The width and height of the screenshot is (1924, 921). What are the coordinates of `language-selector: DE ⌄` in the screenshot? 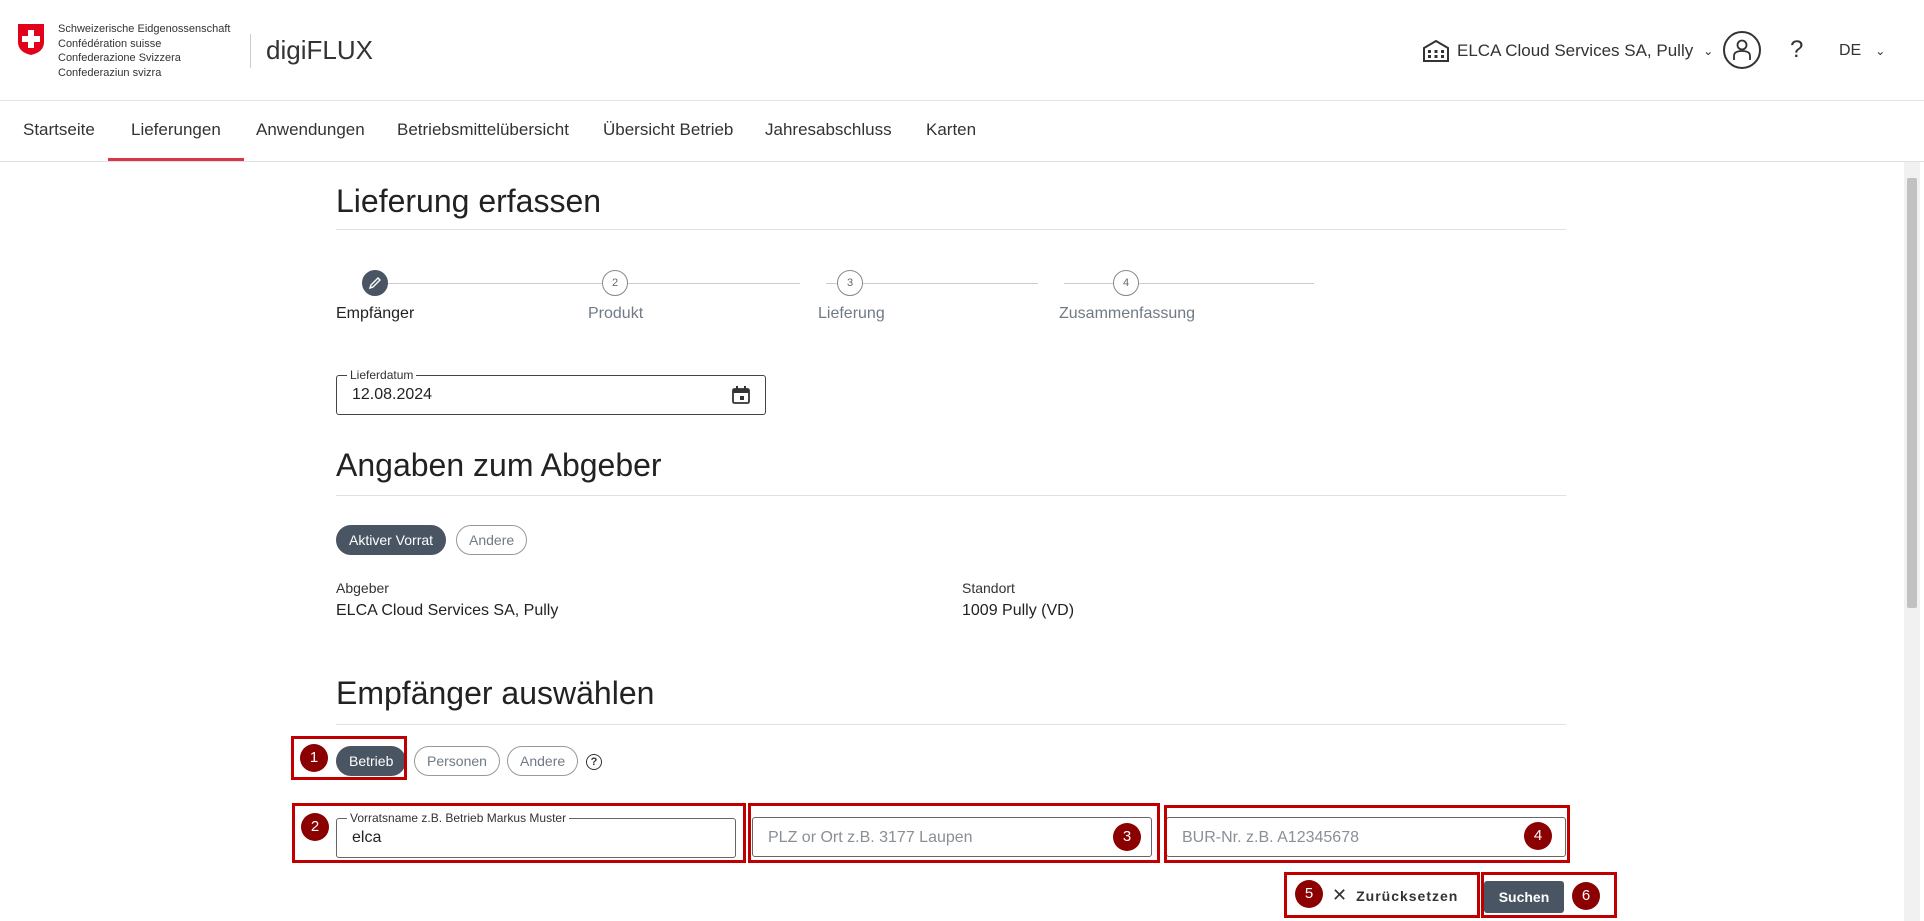 It's located at (1862, 51).